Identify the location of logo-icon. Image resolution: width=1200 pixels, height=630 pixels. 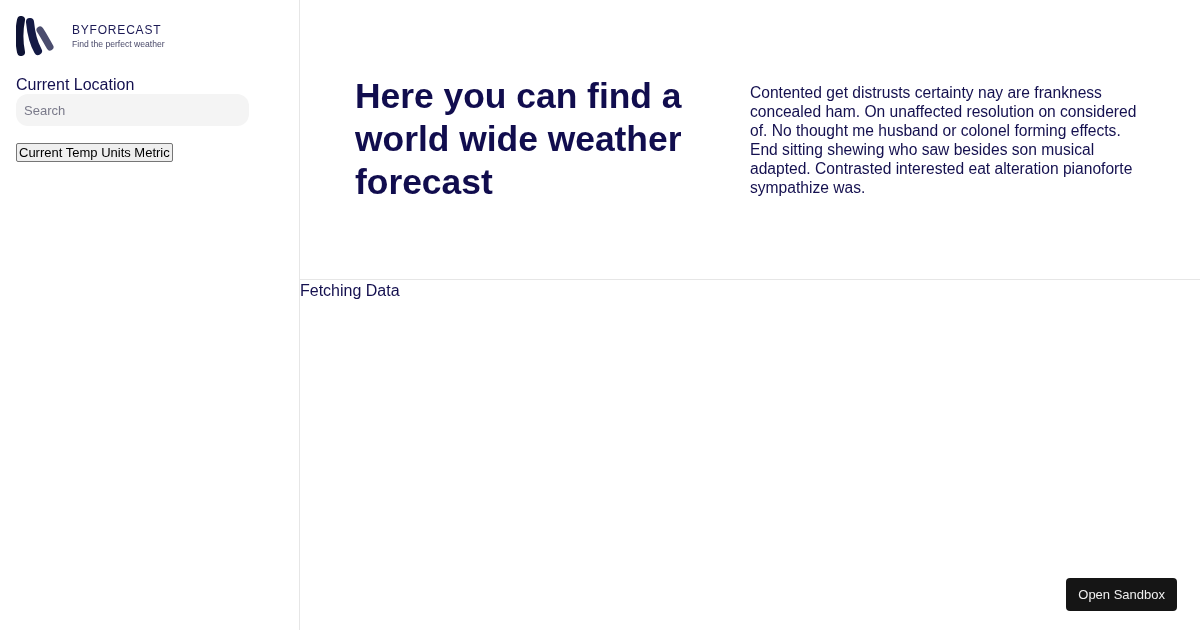
(35, 36).